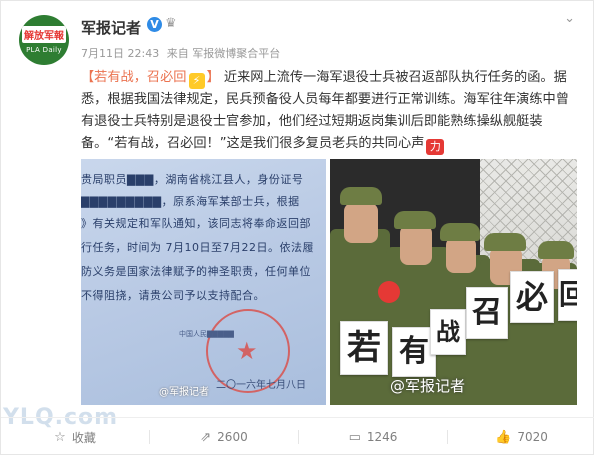 The width and height of the screenshot is (594, 456). What do you see at coordinates (206, 334) in the screenshot?
I see `doc-stamp-text: 中国人民▇▇▇▇▇` at bounding box center [206, 334].